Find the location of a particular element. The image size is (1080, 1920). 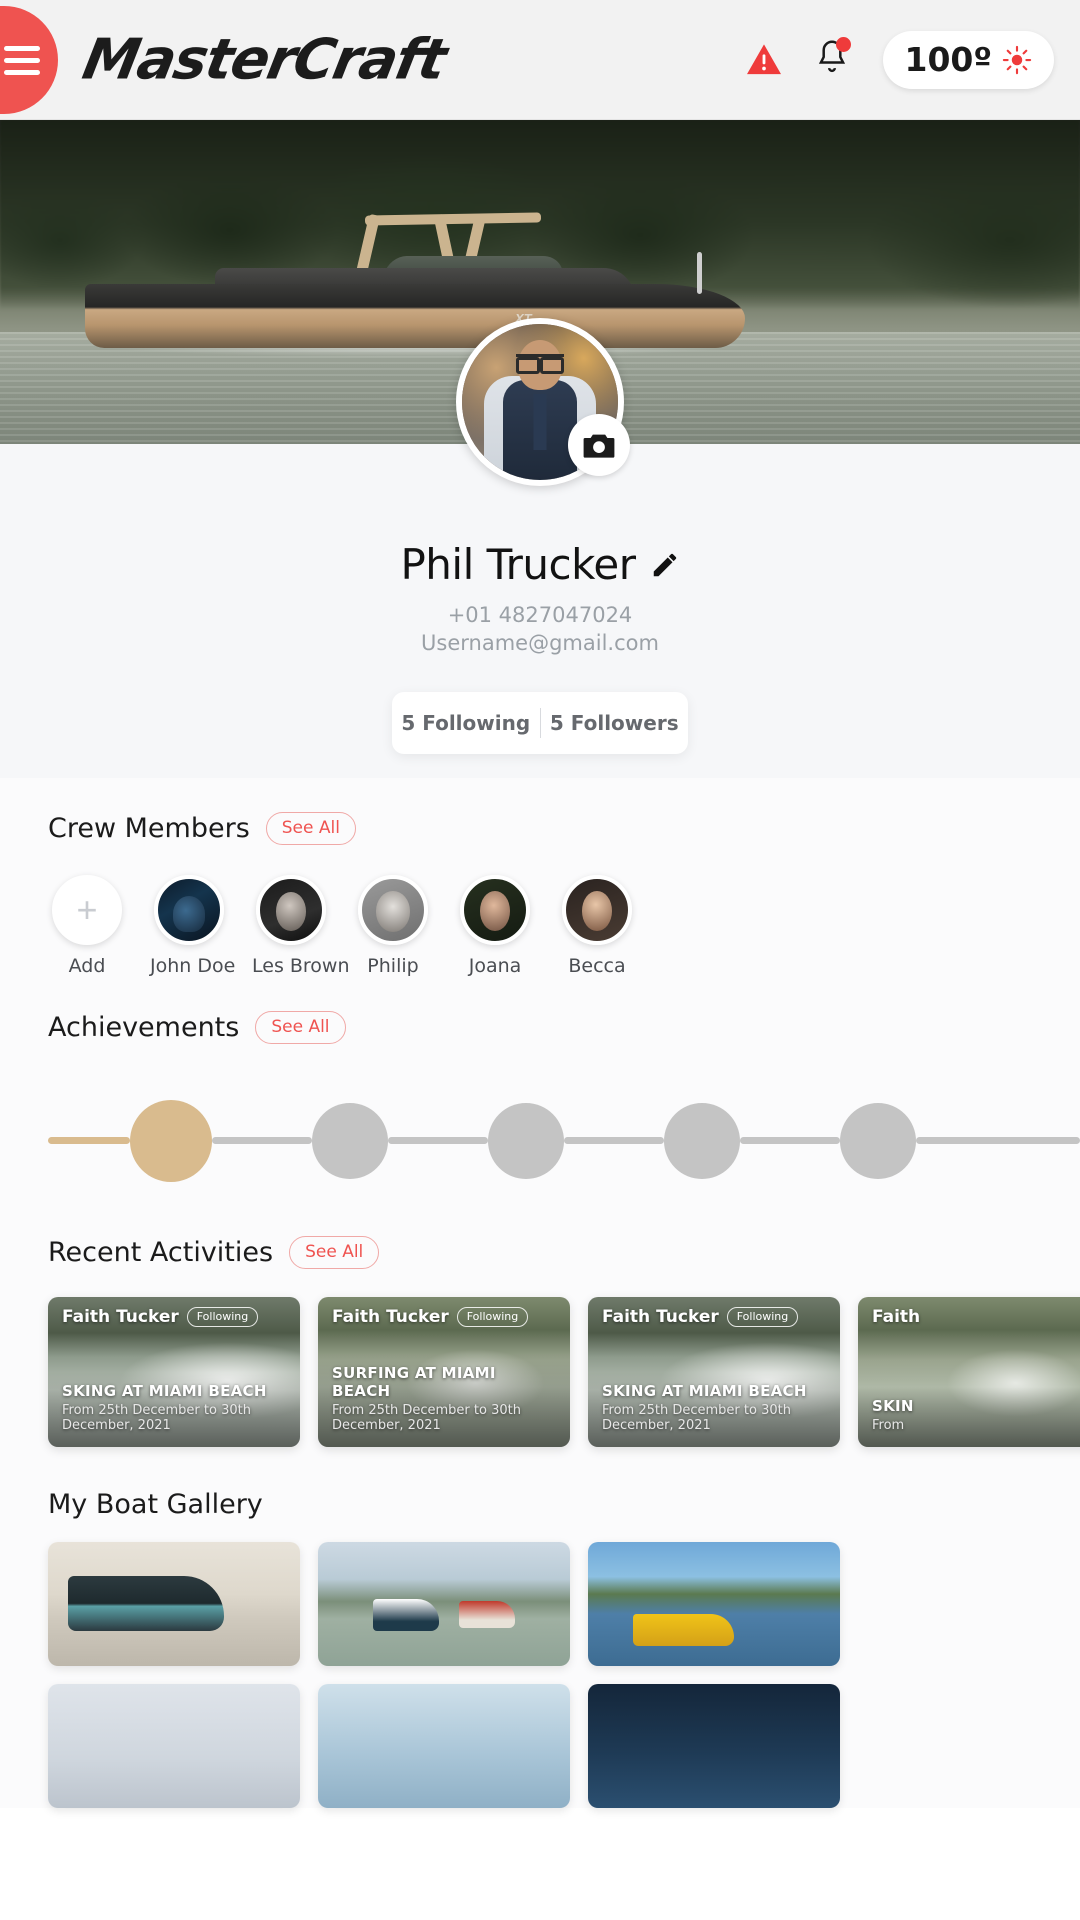

achievement-badge-completed is located at coordinates (171, 1140).